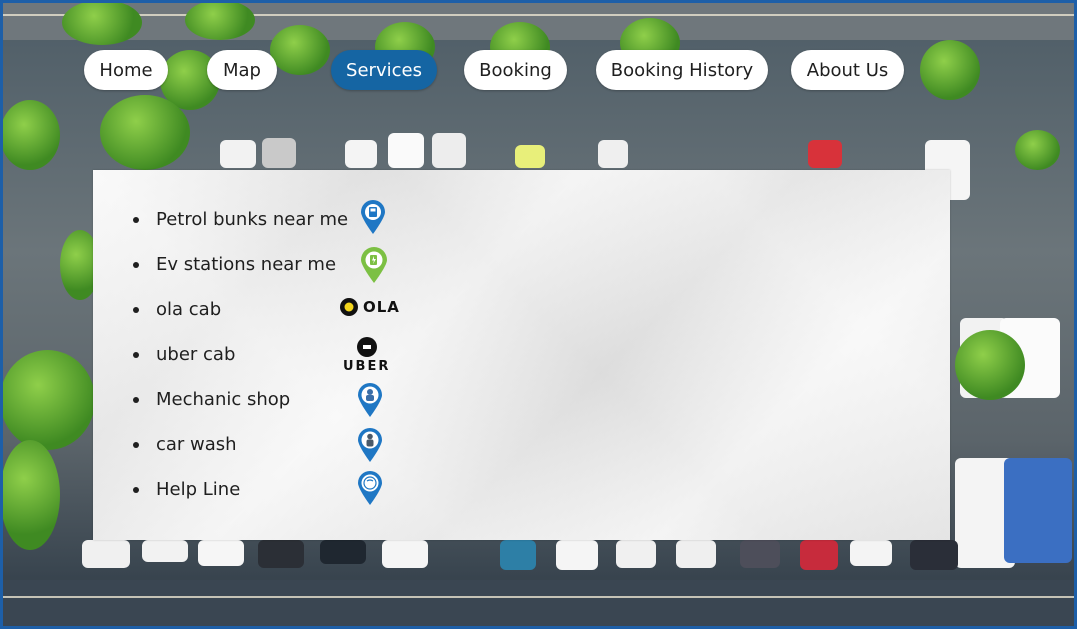 Image resolution: width=1077 pixels, height=629 pixels. What do you see at coordinates (196, 354) in the screenshot?
I see `service-label: uber cab` at bounding box center [196, 354].